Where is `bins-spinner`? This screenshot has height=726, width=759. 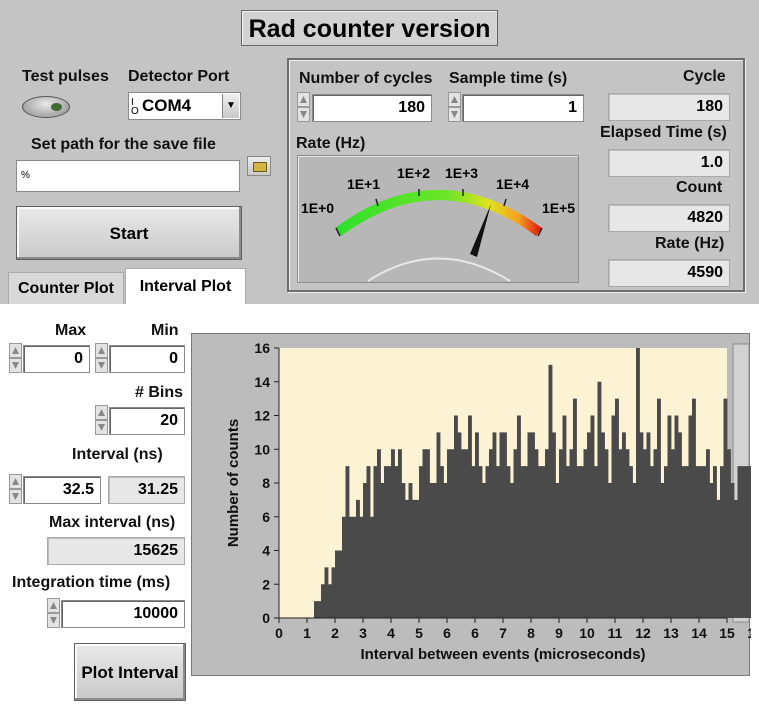 bins-spinner is located at coordinates (101, 420).